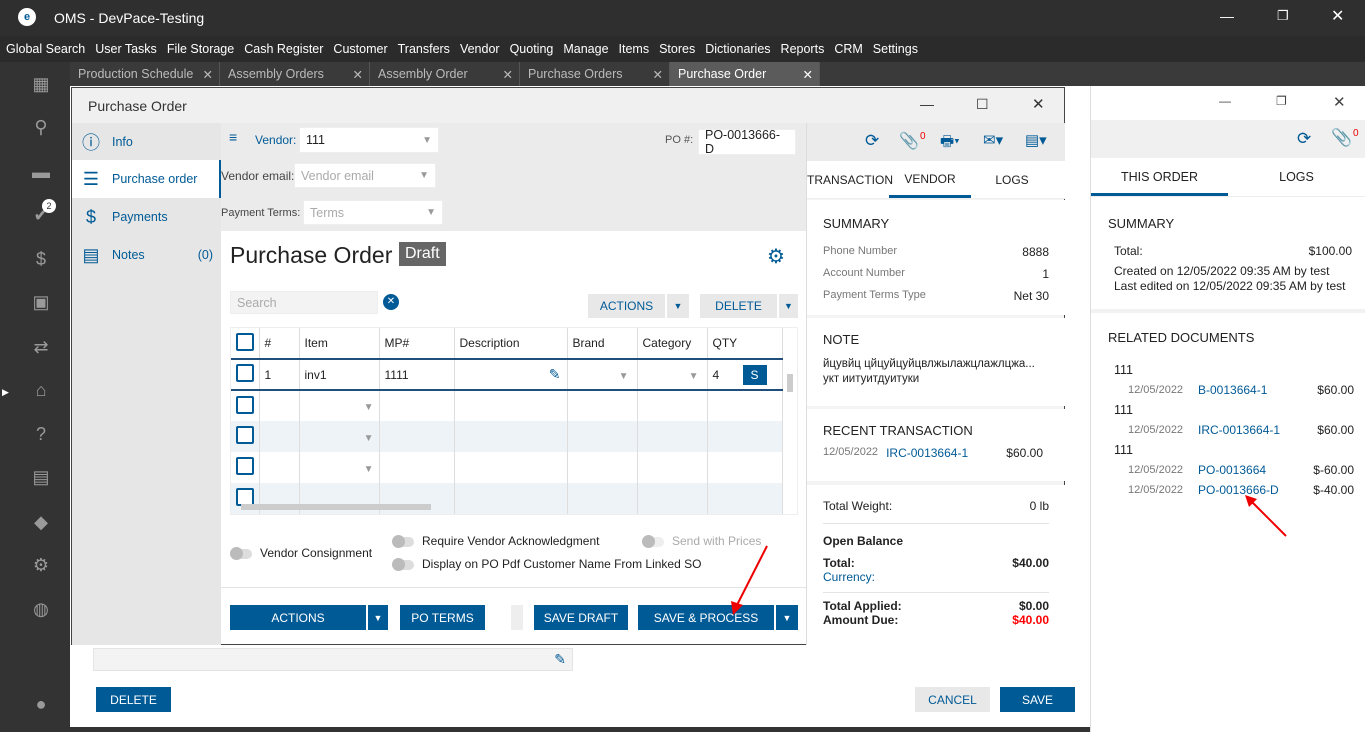  I want to click on settings-gear-icon: ⚙, so click(776, 256).